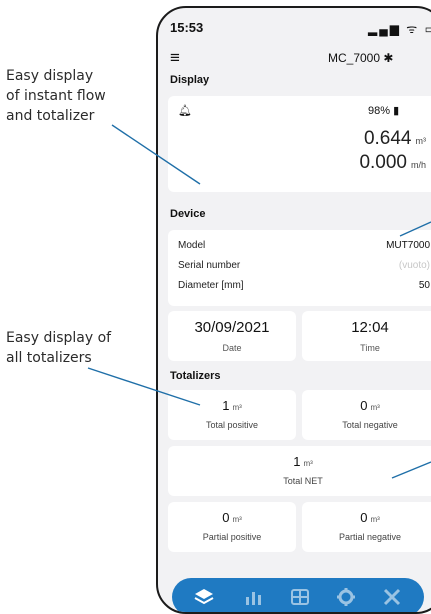  What do you see at coordinates (187, 27) in the screenshot?
I see `status-time: 15:53` at bounding box center [187, 27].